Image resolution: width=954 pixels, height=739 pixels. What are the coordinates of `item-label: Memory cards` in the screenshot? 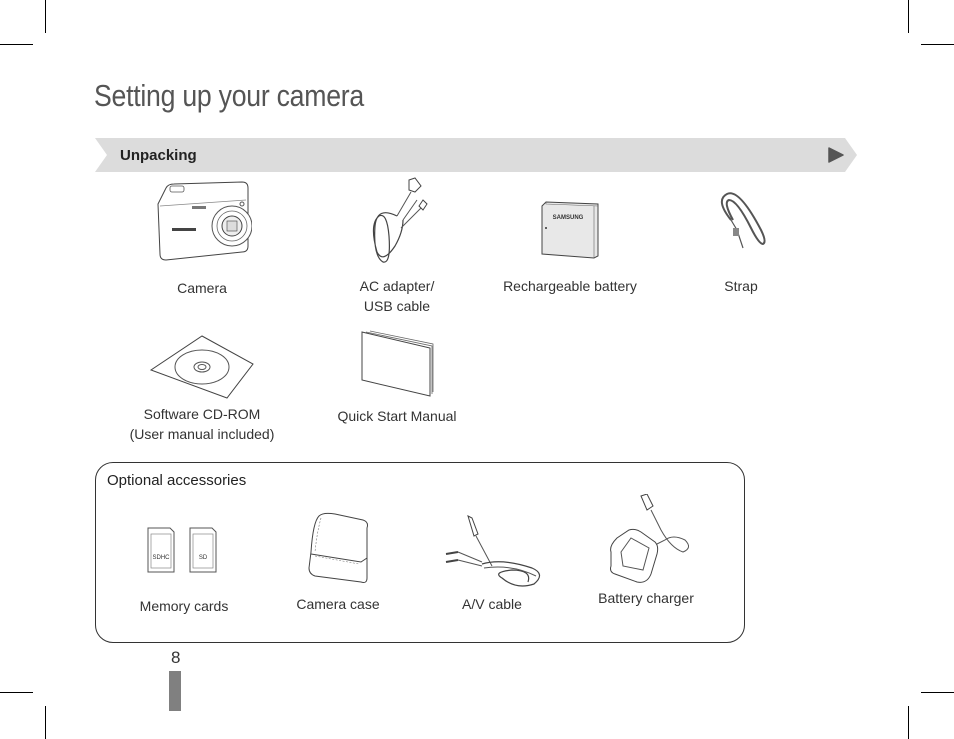 It's located at (184, 606).